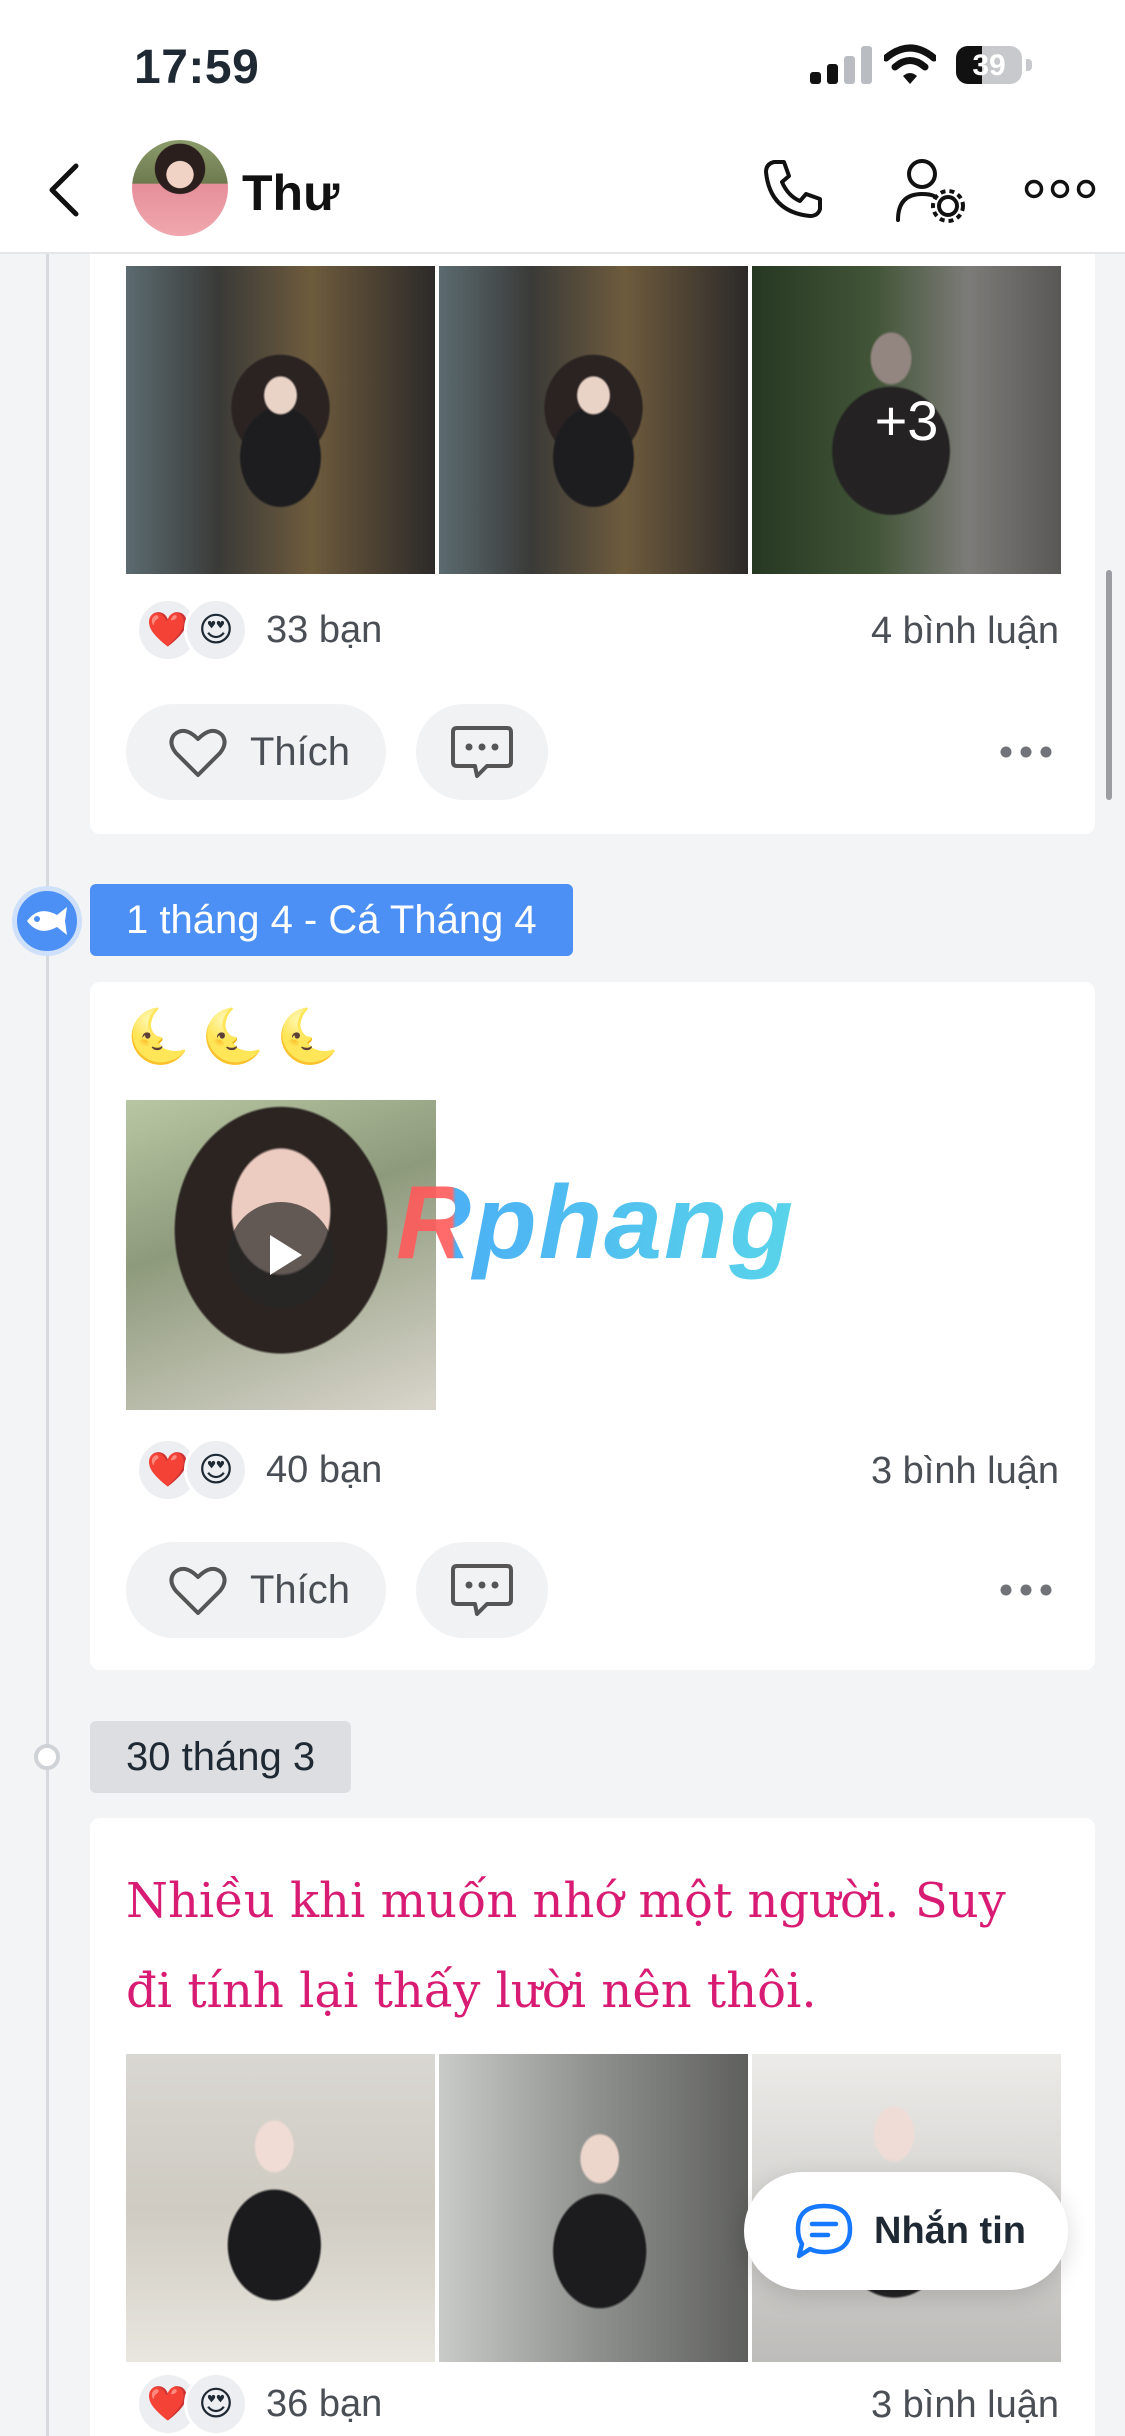 This screenshot has height=2436, width=1125. I want to click on cellular-signal-icon, so click(842, 65).